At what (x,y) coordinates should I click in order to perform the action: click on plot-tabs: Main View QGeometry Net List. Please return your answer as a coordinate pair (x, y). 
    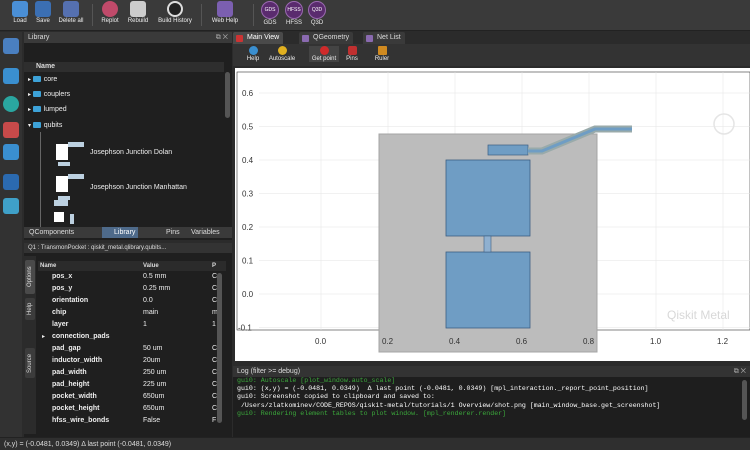
    Looking at the image, I should click on (491, 38).